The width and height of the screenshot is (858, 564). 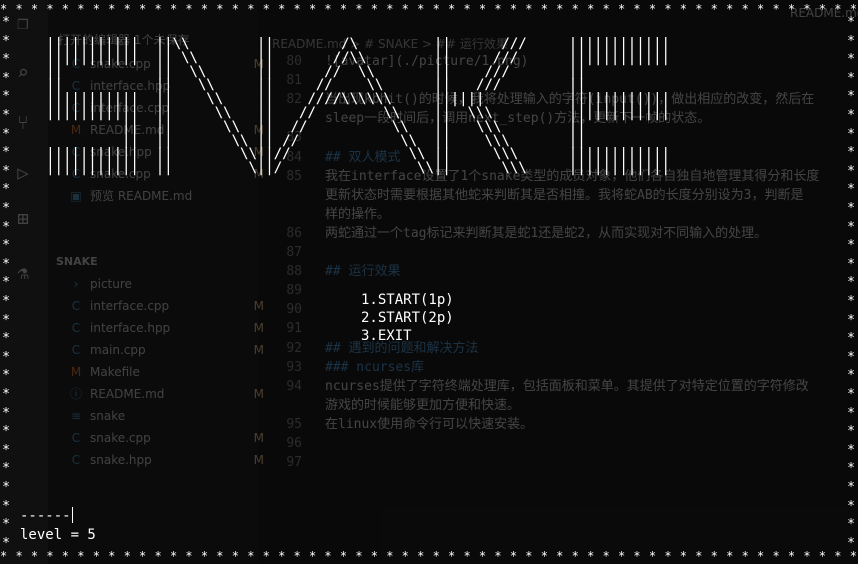 I want to click on menu-start-2p: 2.START(2p), so click(x=461, y=318).